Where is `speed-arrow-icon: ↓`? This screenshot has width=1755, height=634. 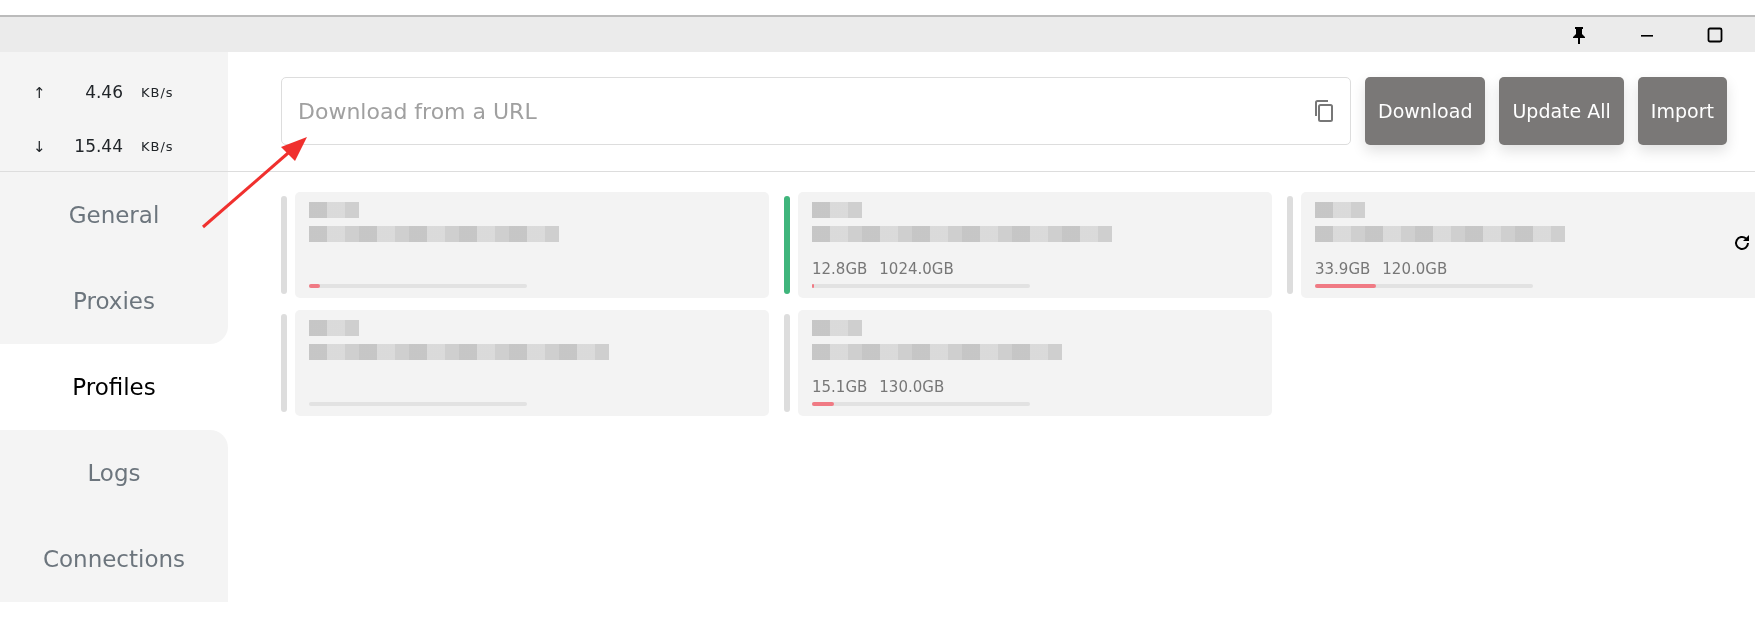
speed-arrow-icon: ↓ is located at coordinates (48, 147).